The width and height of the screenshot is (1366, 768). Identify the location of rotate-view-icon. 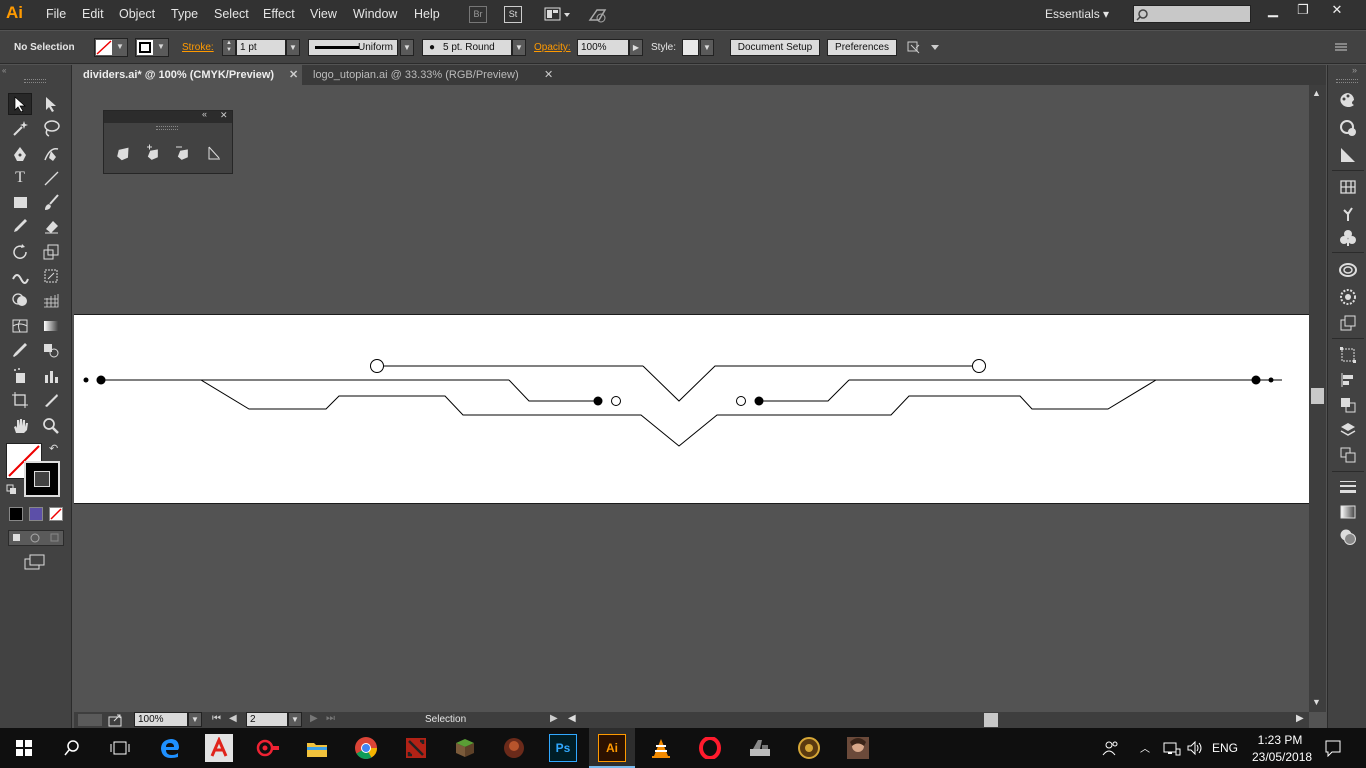
(90, 720).